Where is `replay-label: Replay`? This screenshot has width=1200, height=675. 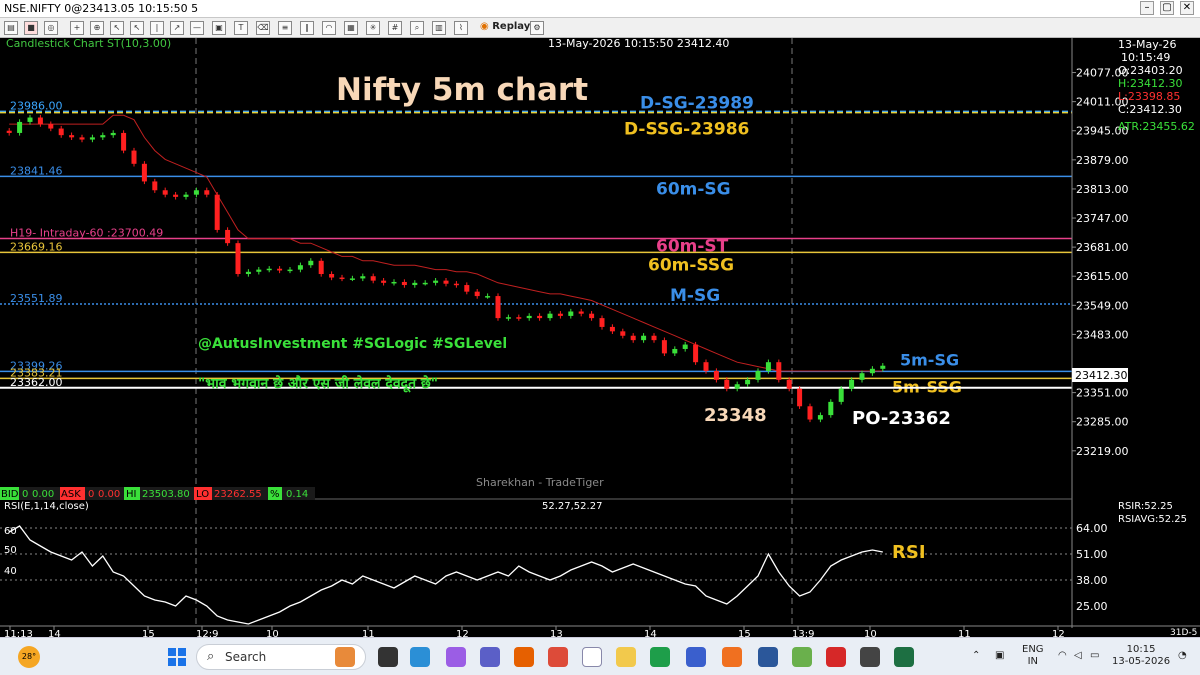
replay-label: Replay is located at coordinates (511, 26).